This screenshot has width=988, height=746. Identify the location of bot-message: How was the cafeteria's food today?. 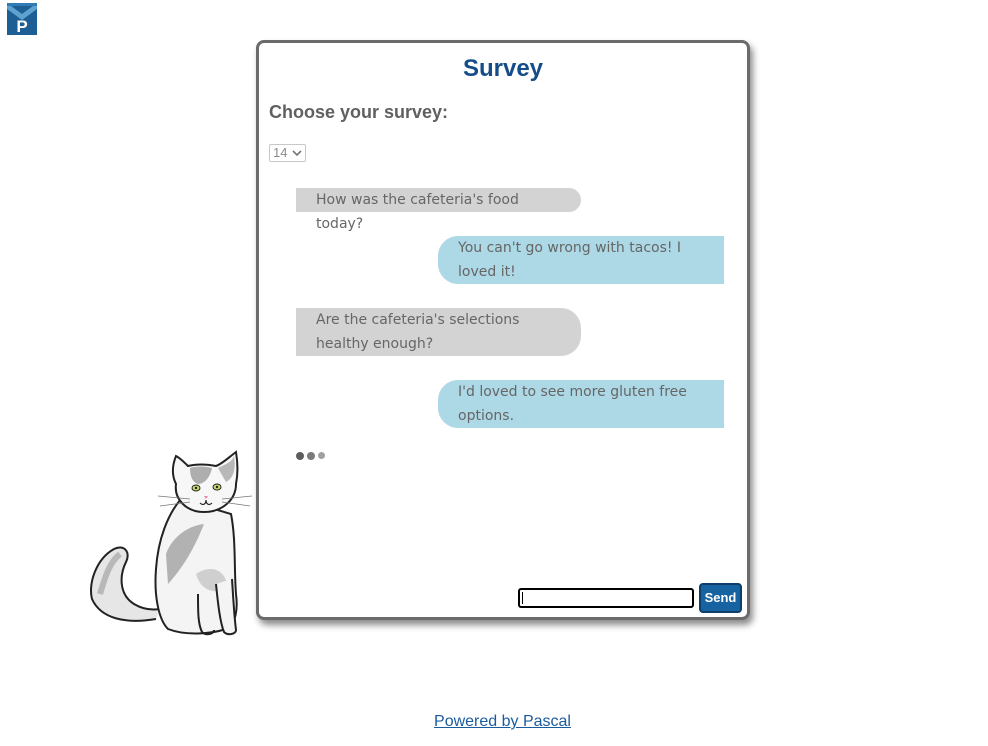
(438, 210).